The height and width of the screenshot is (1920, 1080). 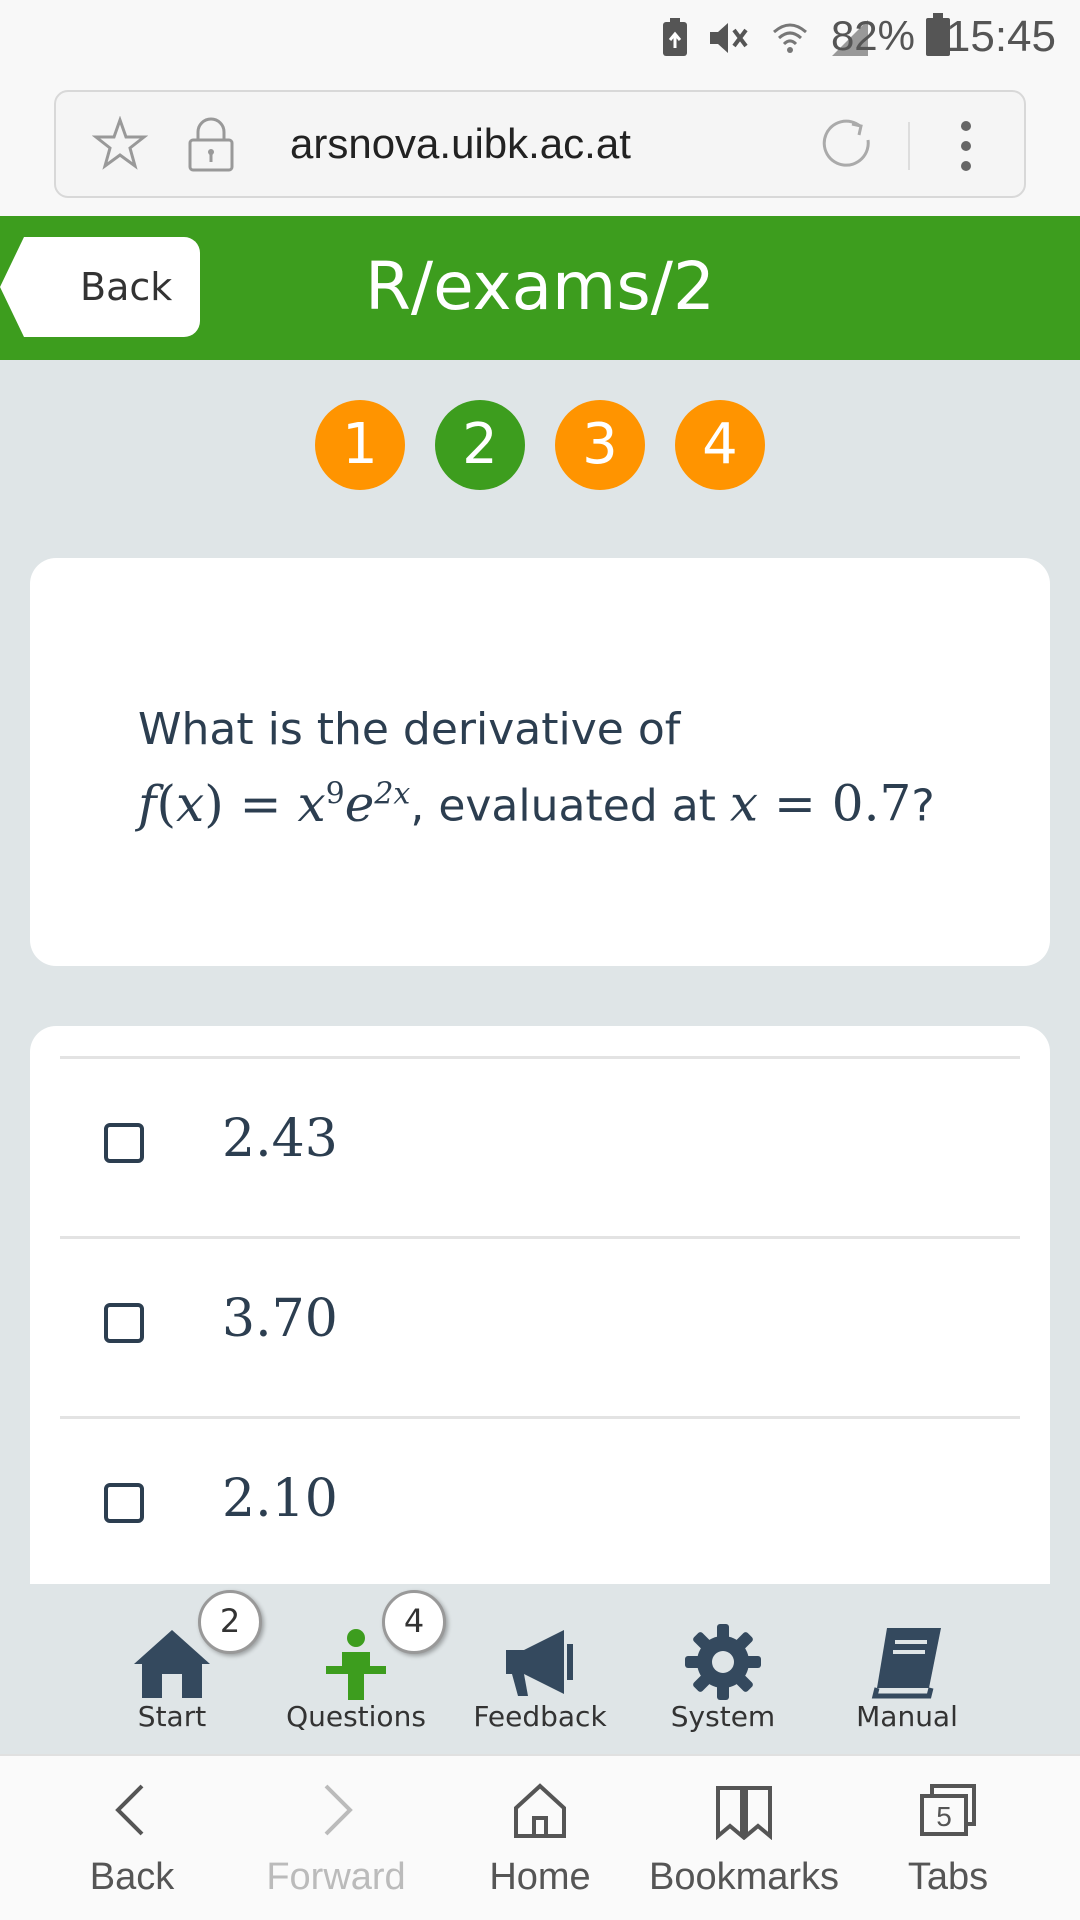 What do you see at coordinates (360, 445) in the screenshot?
I see `page-button-1: 1` at bounding box center [360, 445].